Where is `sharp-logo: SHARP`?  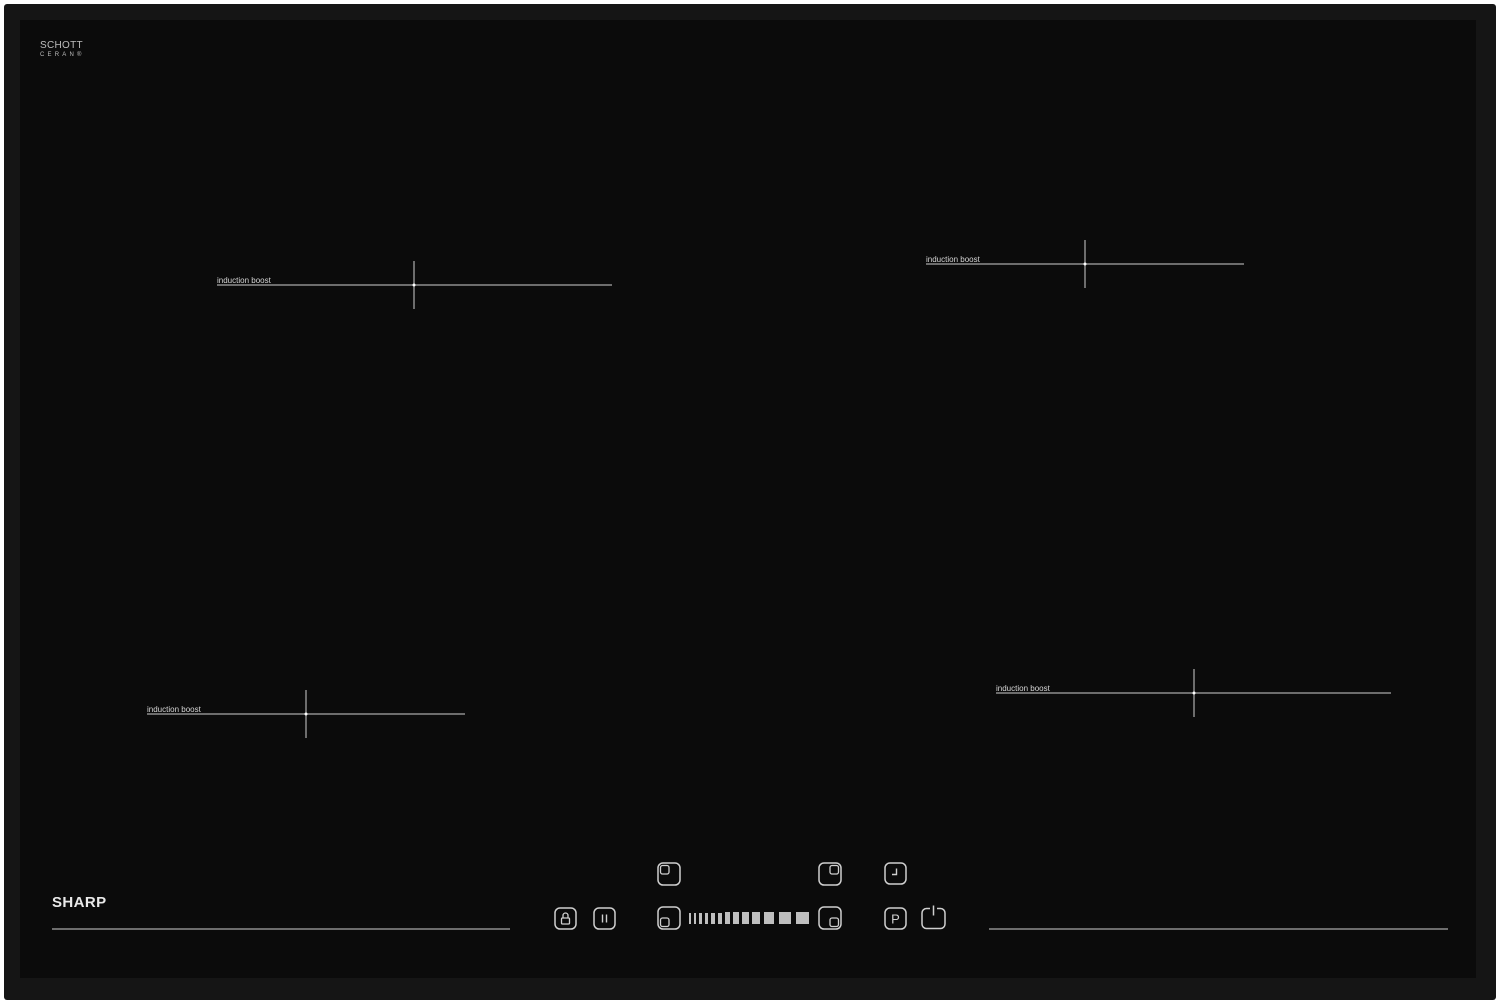 sharp-logo: SHARP is located at coordinates (79, 902).